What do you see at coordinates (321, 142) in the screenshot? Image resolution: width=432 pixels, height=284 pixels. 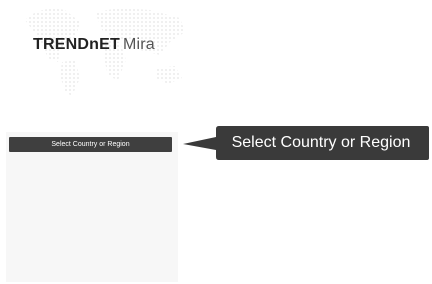 I see `callout-text: Select Country or Region` at bounding box center [321, 142].